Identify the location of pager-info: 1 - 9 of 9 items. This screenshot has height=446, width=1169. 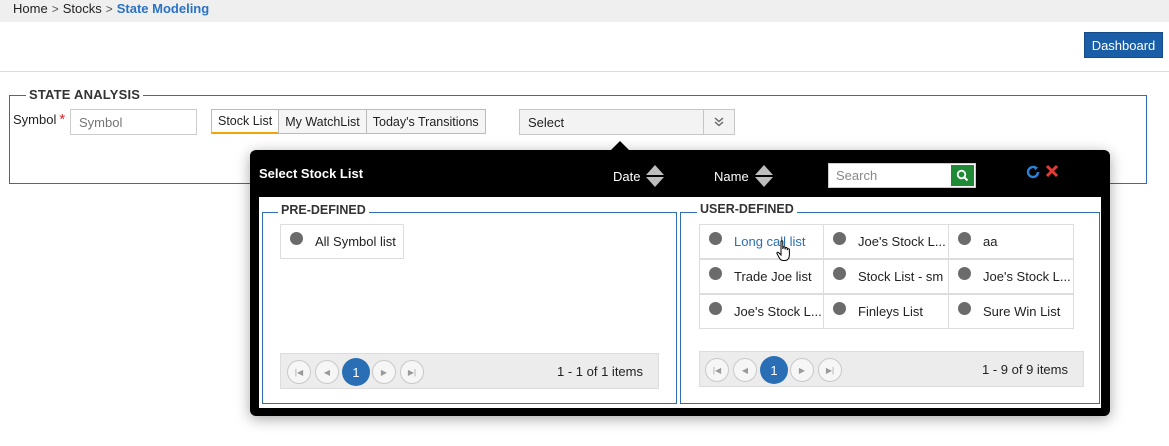
(1025, 369).